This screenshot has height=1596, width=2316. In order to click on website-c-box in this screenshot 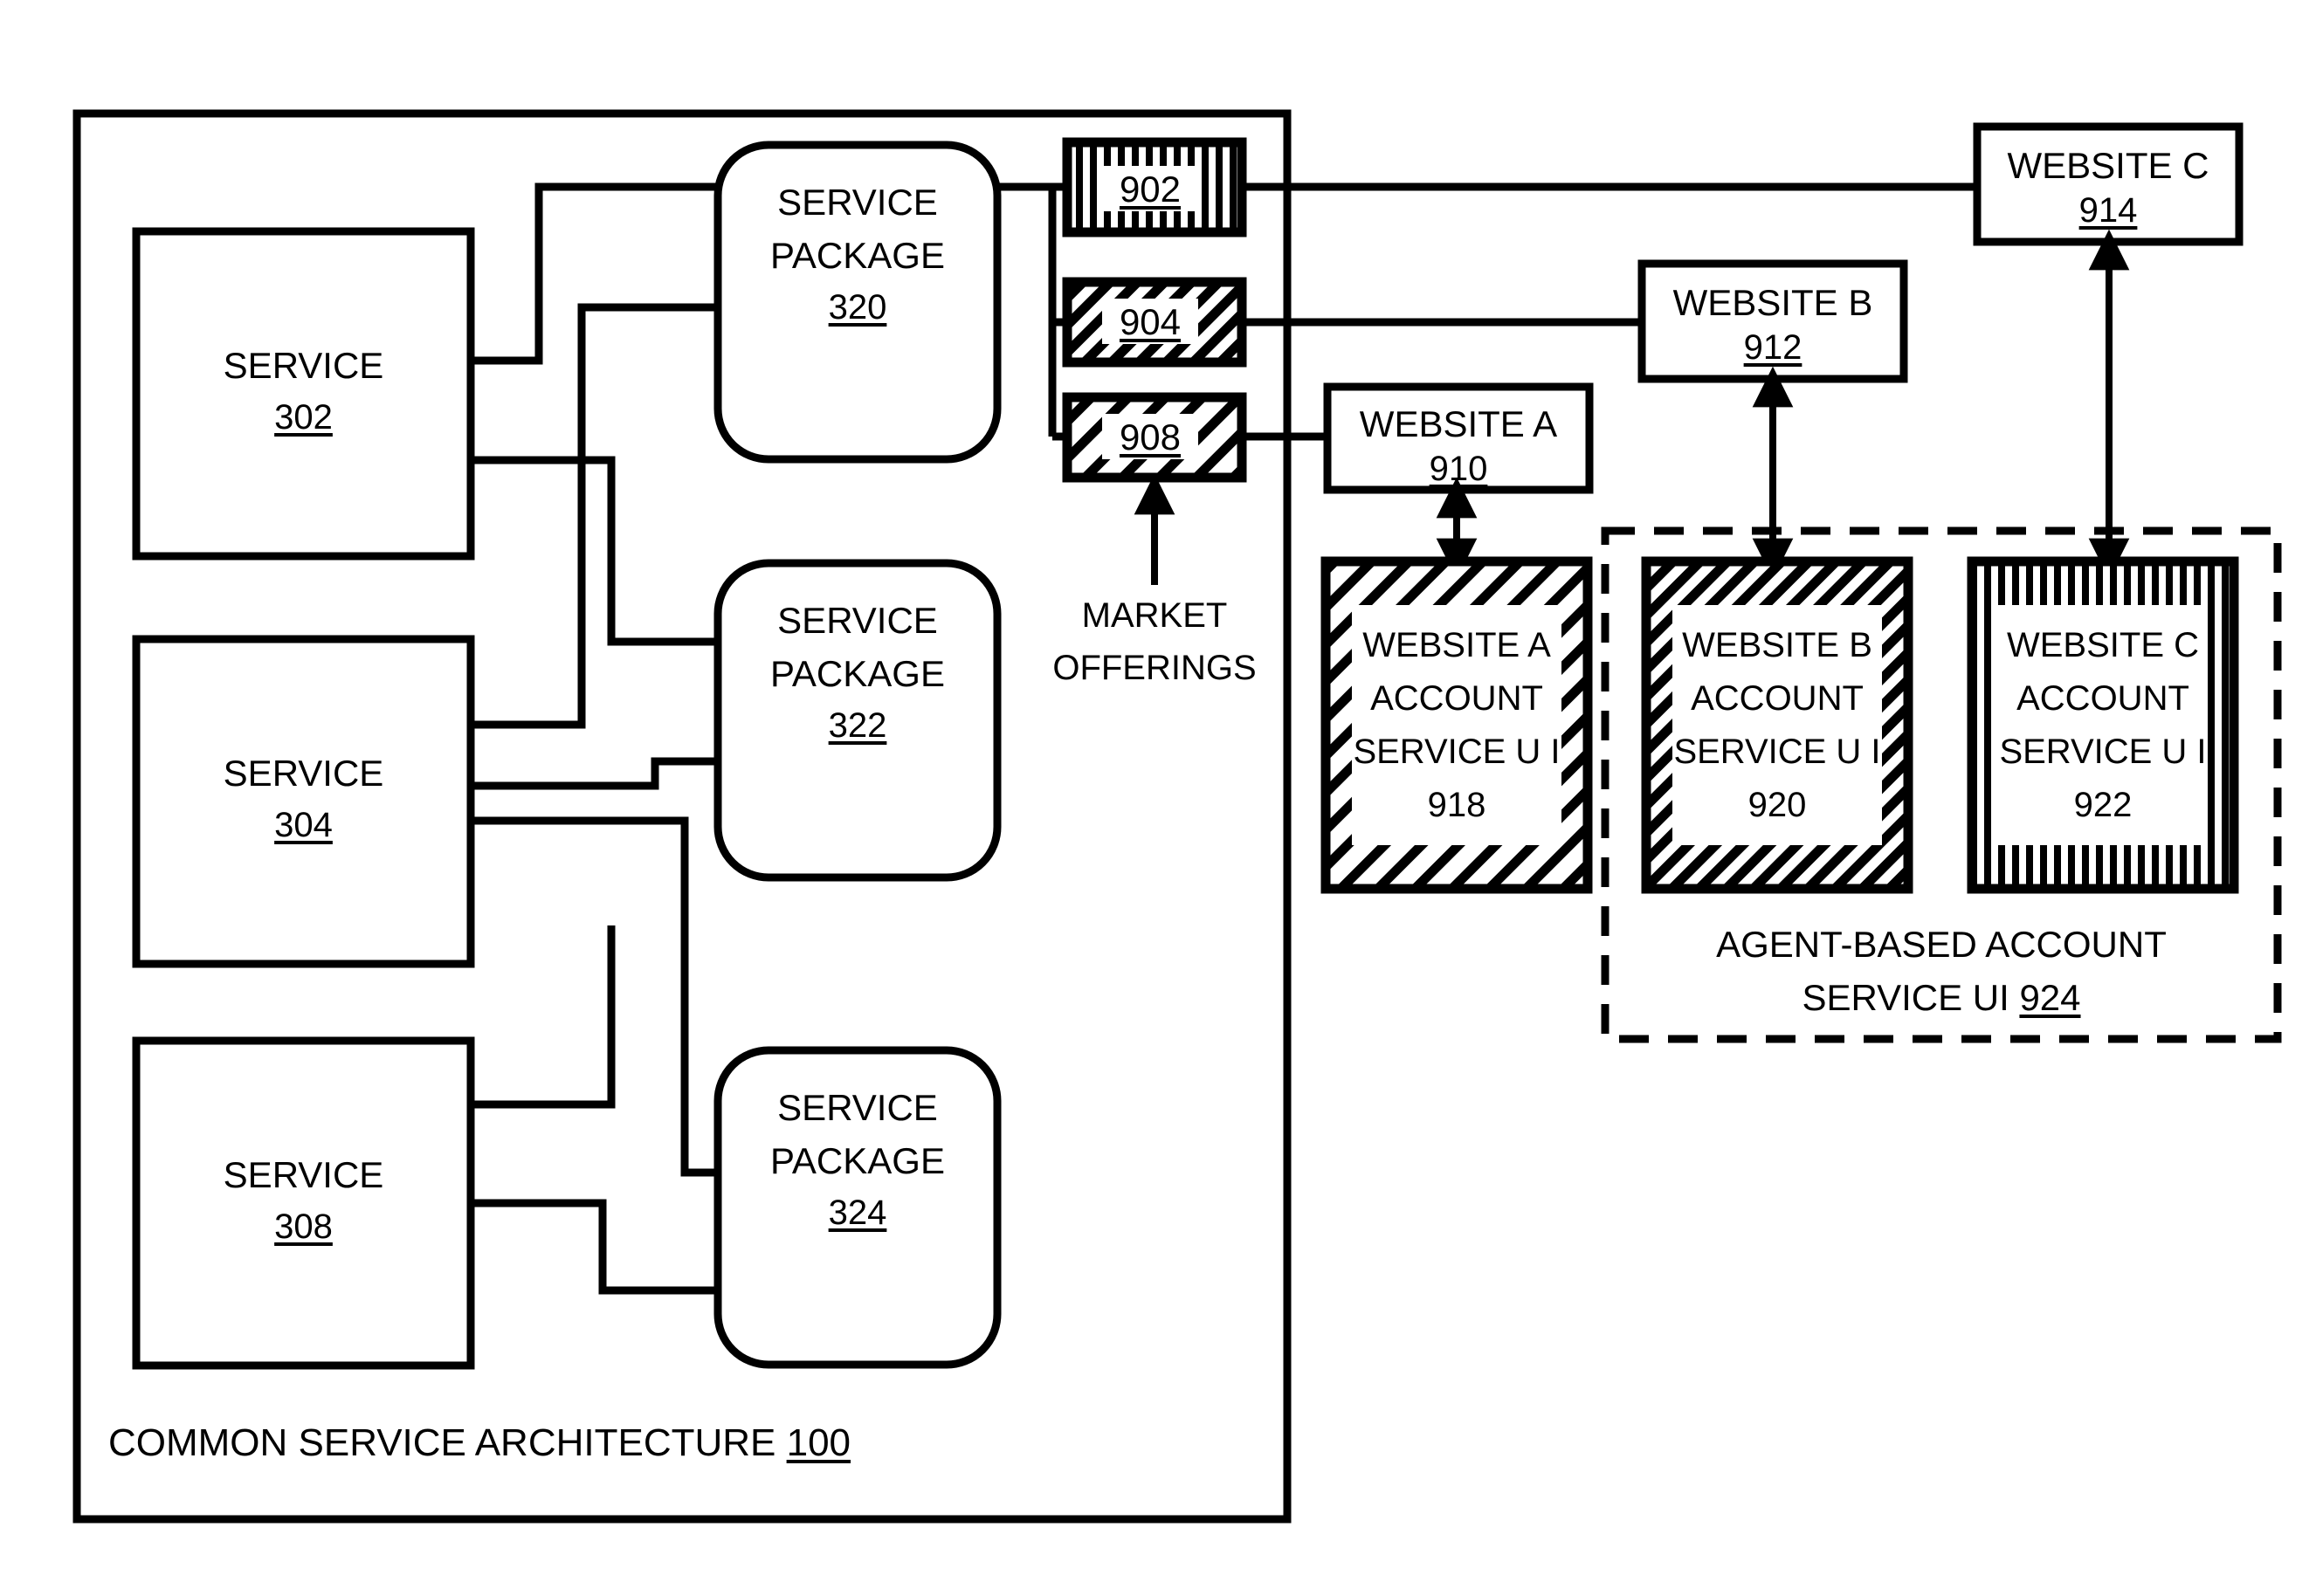, I will do `click(2108, 184)`.